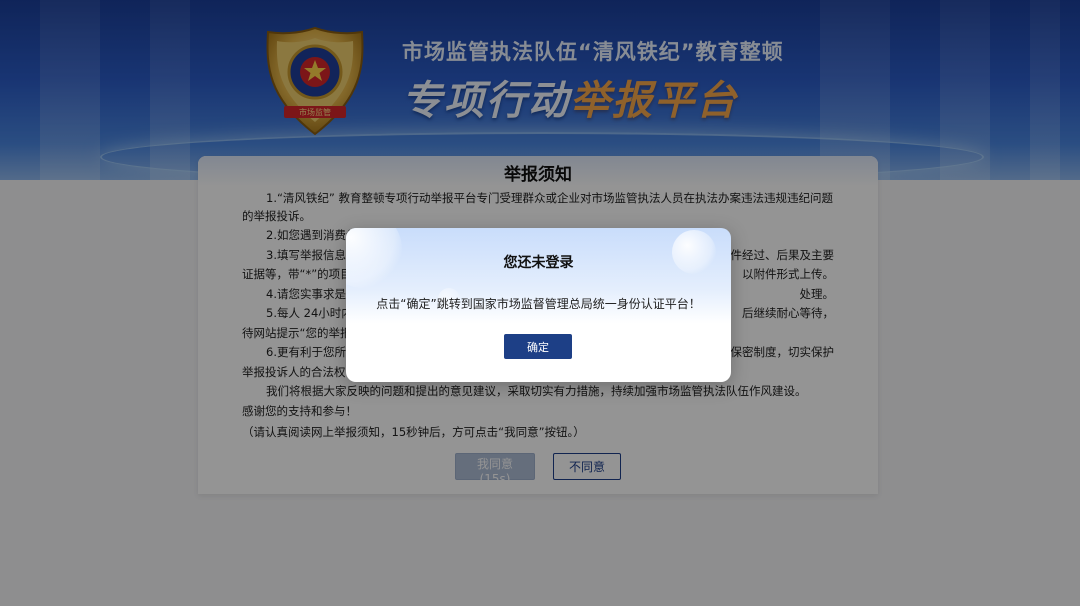  I want to click on dialog-title: 您还未登录, so click(538, 263).